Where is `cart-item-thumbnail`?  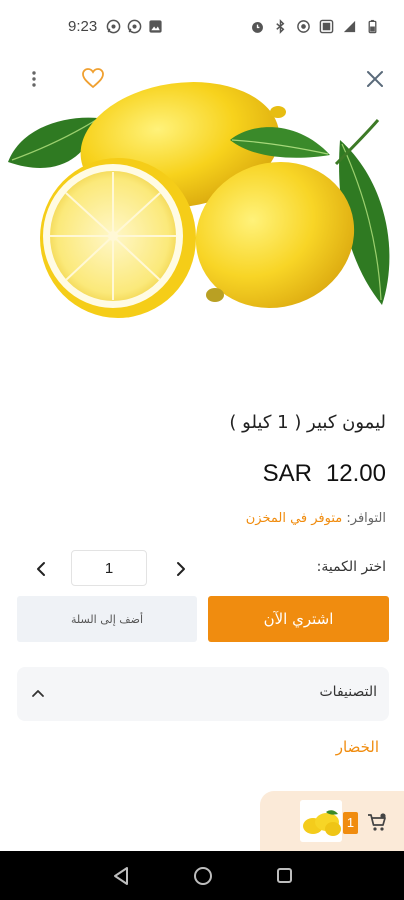 cart-item-thumbnail is located at coordinates (321, 821).